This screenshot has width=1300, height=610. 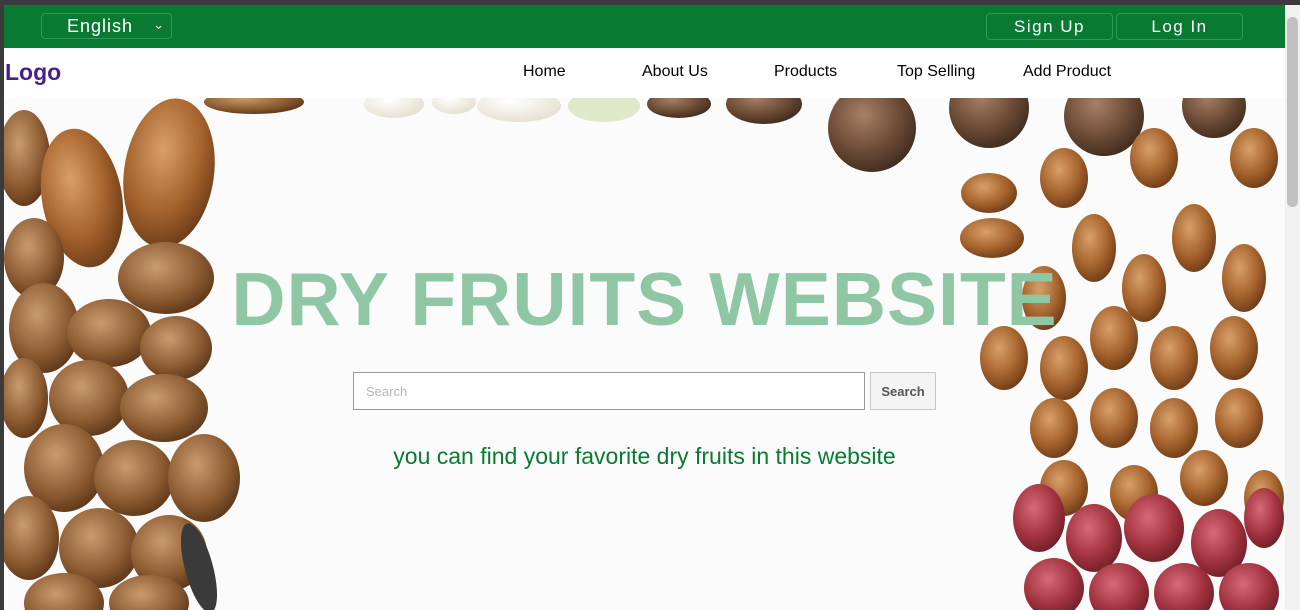 What do you see at coordinates (159, 24) in the screenshot?
I see `chevron-down-icon: ⌄` at bounding box center [159, 24].